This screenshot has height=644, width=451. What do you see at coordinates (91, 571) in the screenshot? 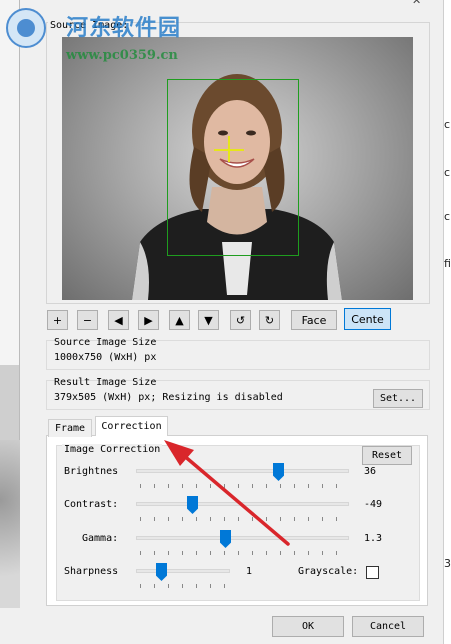
I see `sharpness-label: Sharpness` at bounding box center [91, 571].